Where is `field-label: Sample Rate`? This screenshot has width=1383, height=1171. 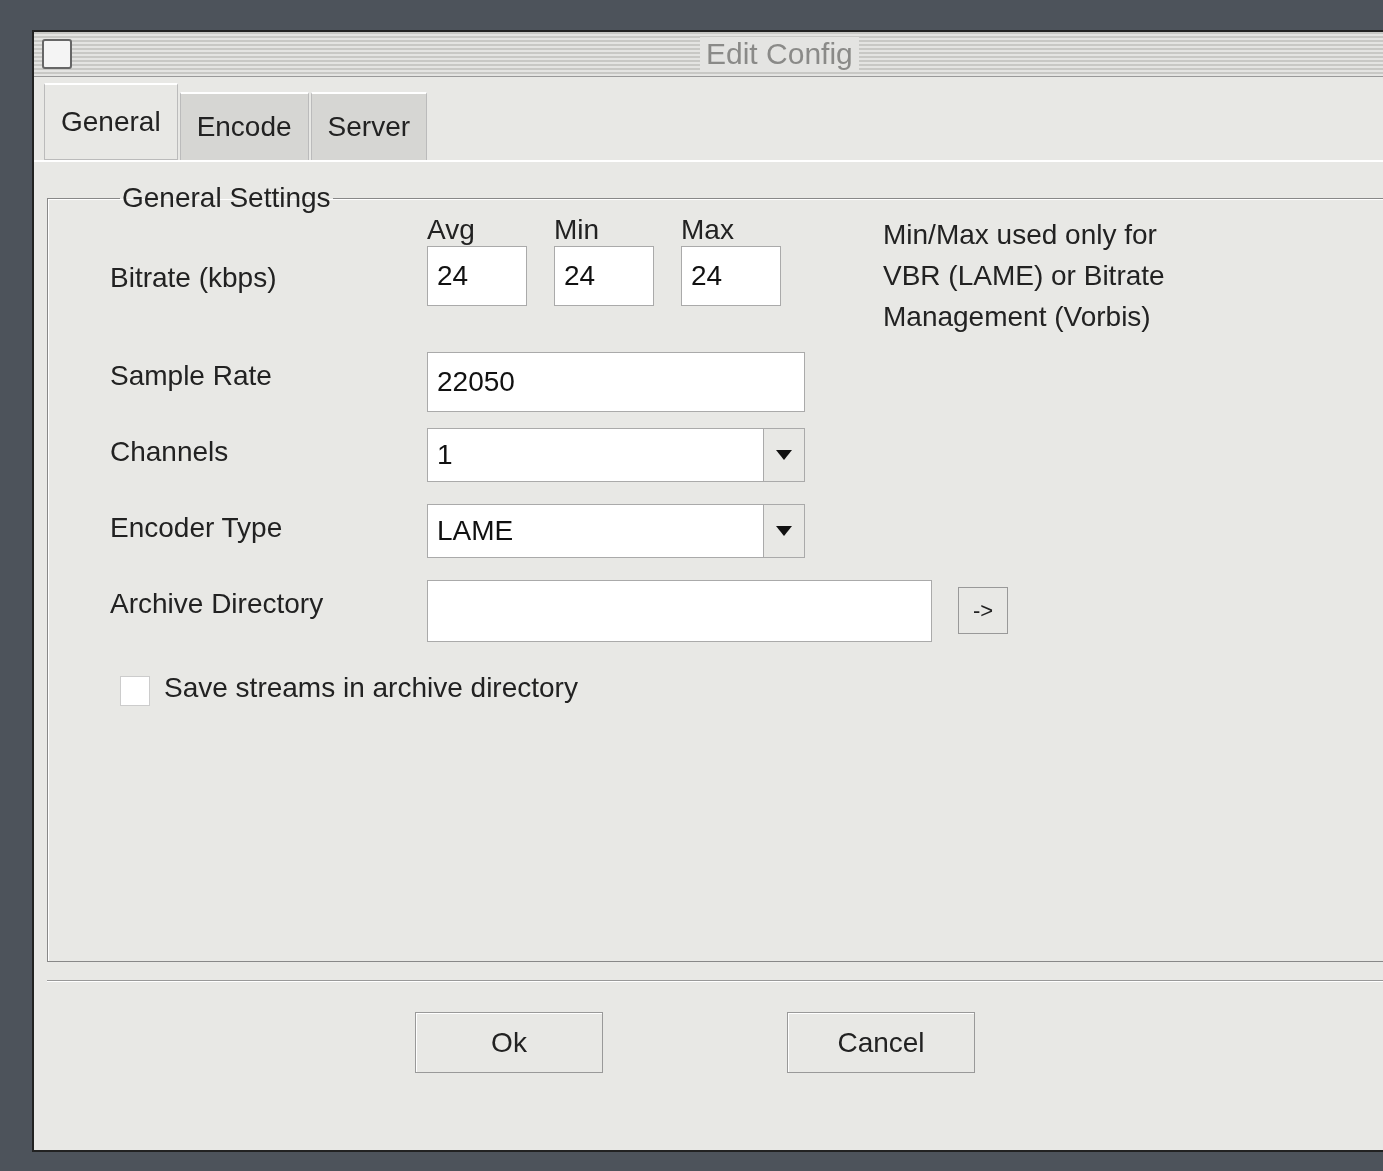
field-label: Sample Rate is located at coordinates (191, 375).